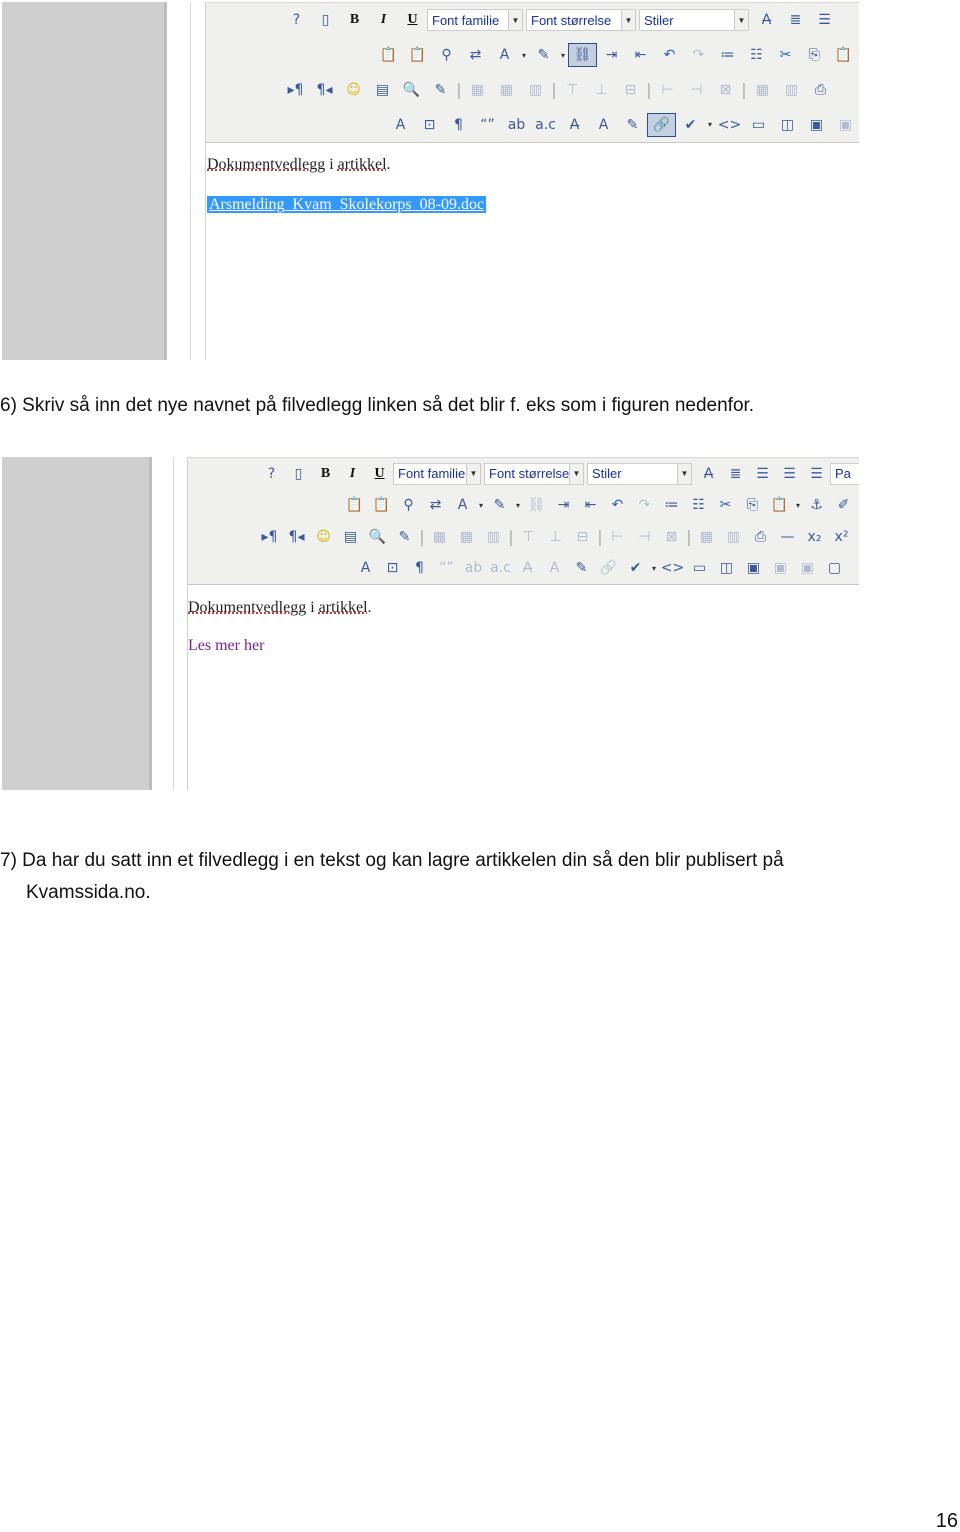 This screenshot has height=1532, width=960. I want to click on styleprops-icon: A, so click(400, 125).